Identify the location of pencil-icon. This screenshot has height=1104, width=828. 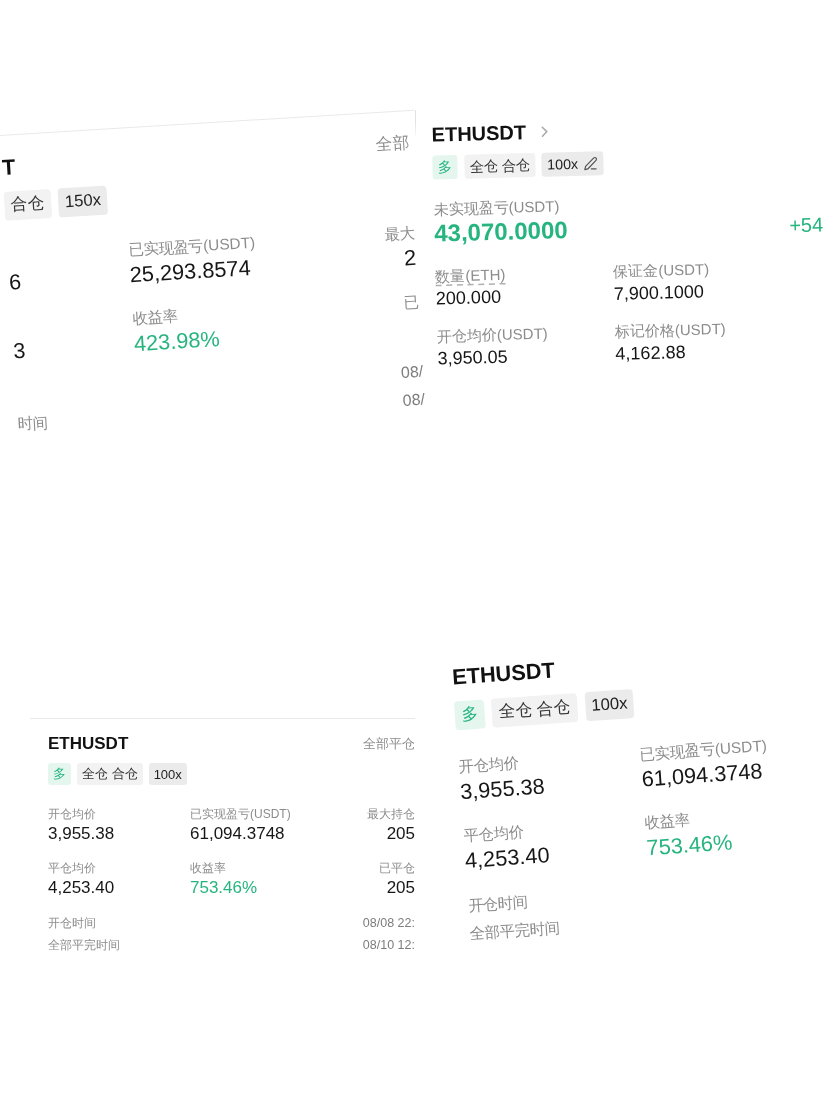
(591, 163).